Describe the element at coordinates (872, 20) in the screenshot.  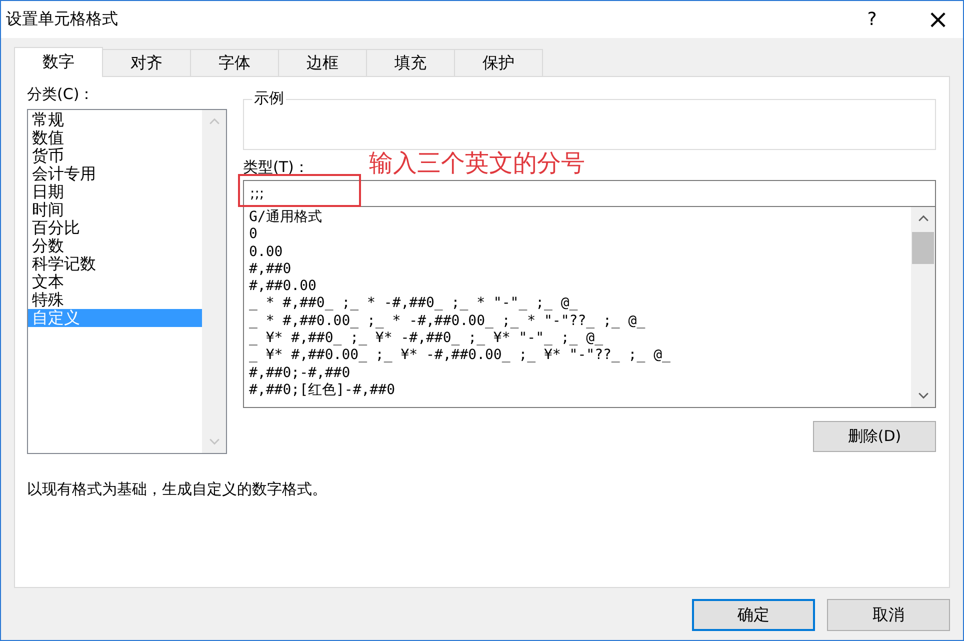
I see `help-button: ?` at that location.